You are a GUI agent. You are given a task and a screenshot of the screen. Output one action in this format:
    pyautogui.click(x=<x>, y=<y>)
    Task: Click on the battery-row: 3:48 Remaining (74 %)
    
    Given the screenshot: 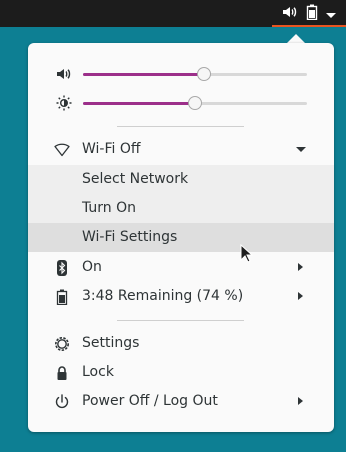 What is the action you would take?
    pyautogui.click(x=181, y=296)
    